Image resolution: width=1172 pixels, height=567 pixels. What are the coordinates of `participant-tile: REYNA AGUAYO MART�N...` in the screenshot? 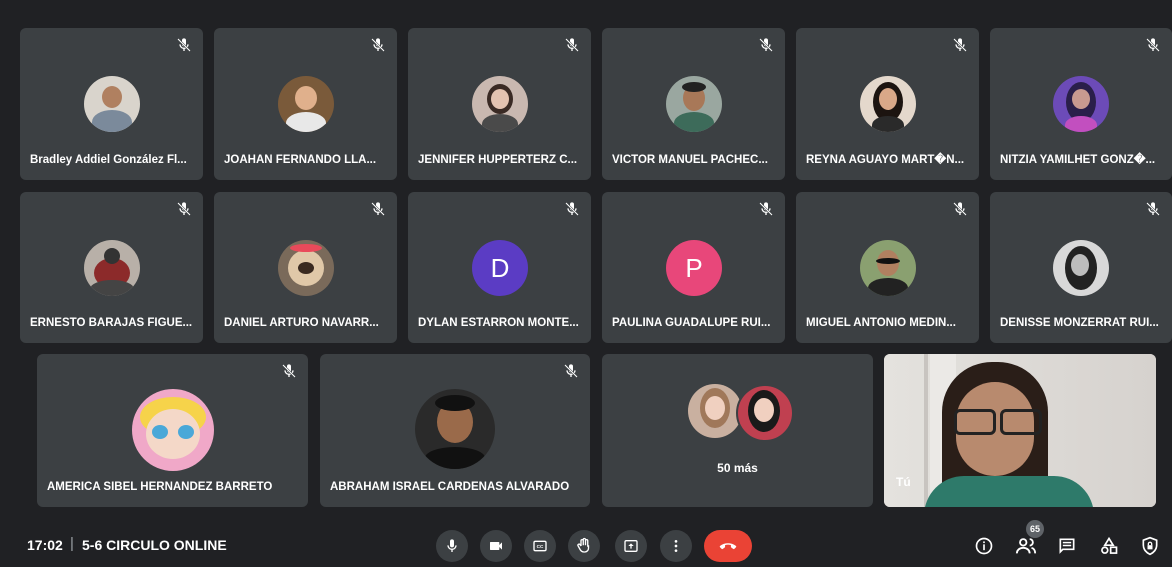 It's located at (887, 104).